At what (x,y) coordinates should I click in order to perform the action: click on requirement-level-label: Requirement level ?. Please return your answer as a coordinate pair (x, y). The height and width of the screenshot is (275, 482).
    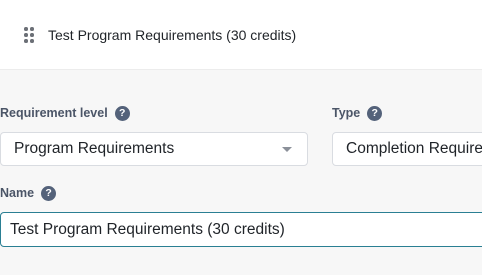
    Looking at the image, I should click on (65, 113).